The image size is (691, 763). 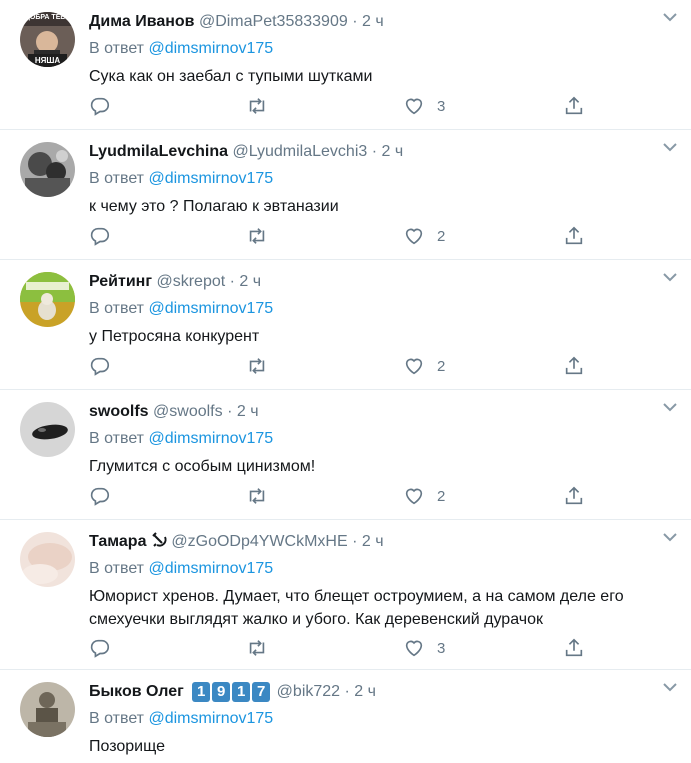 What do you see at coordinates (47, 17) in the screenshot?
I see `avatar-caption-top: ДОБРА ТЕБЕ` at bounding box center [47, 17].